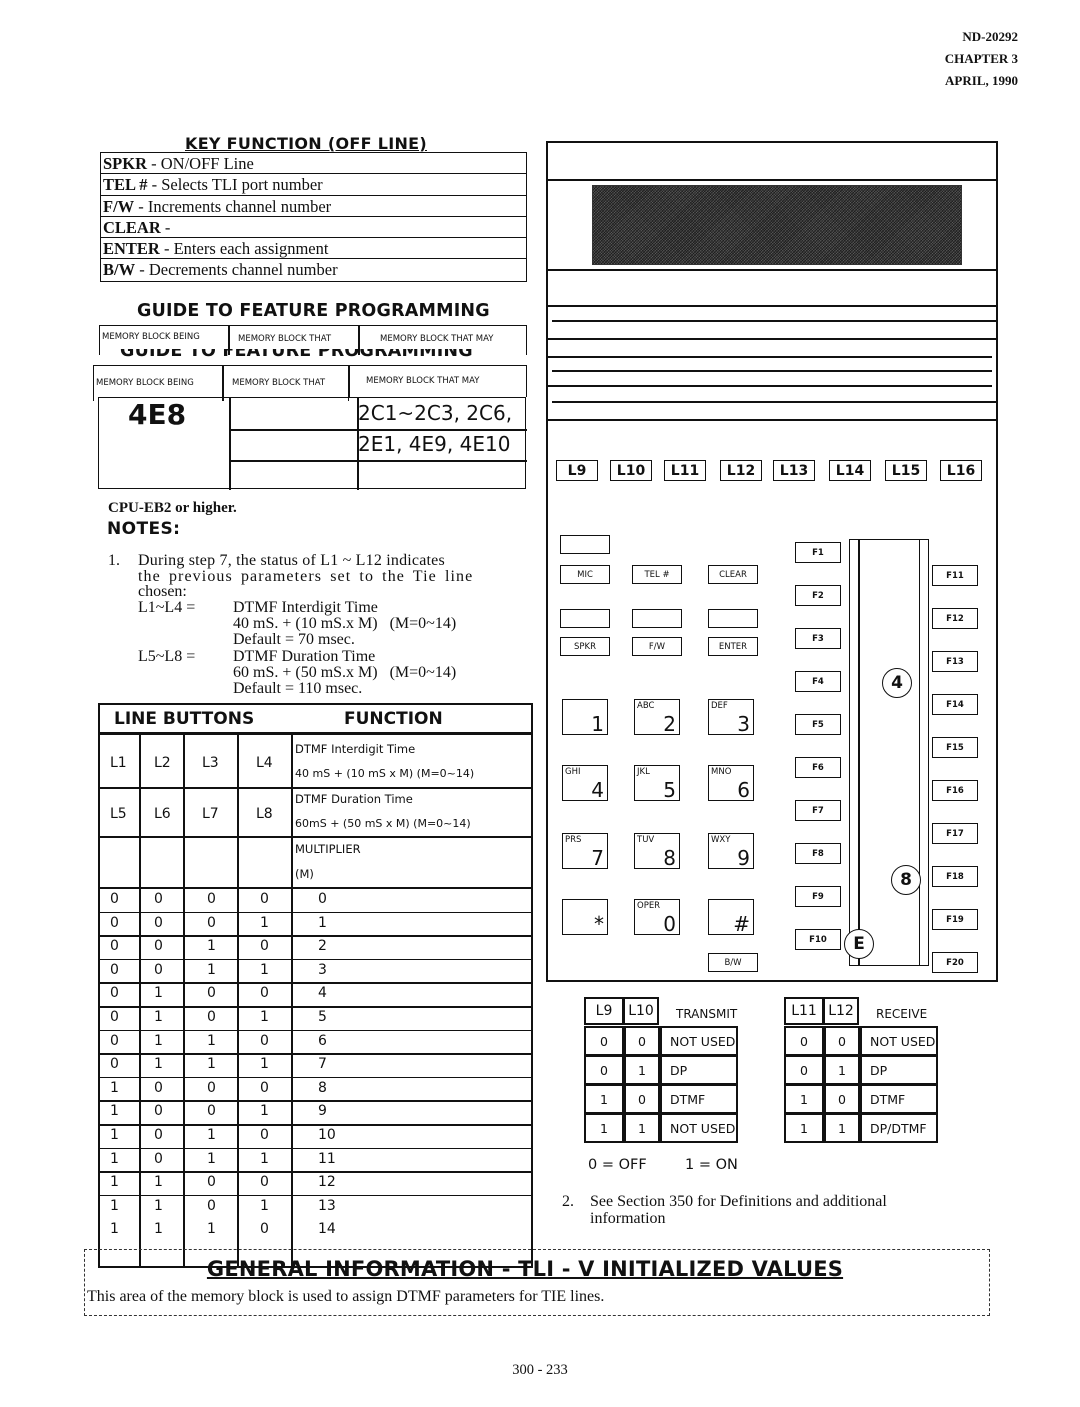 The width and height of the screenshot is (1080, 1407). Describe the element at coordinates (585, 917) in the screenshot. I see `dial-key: *` at that location.